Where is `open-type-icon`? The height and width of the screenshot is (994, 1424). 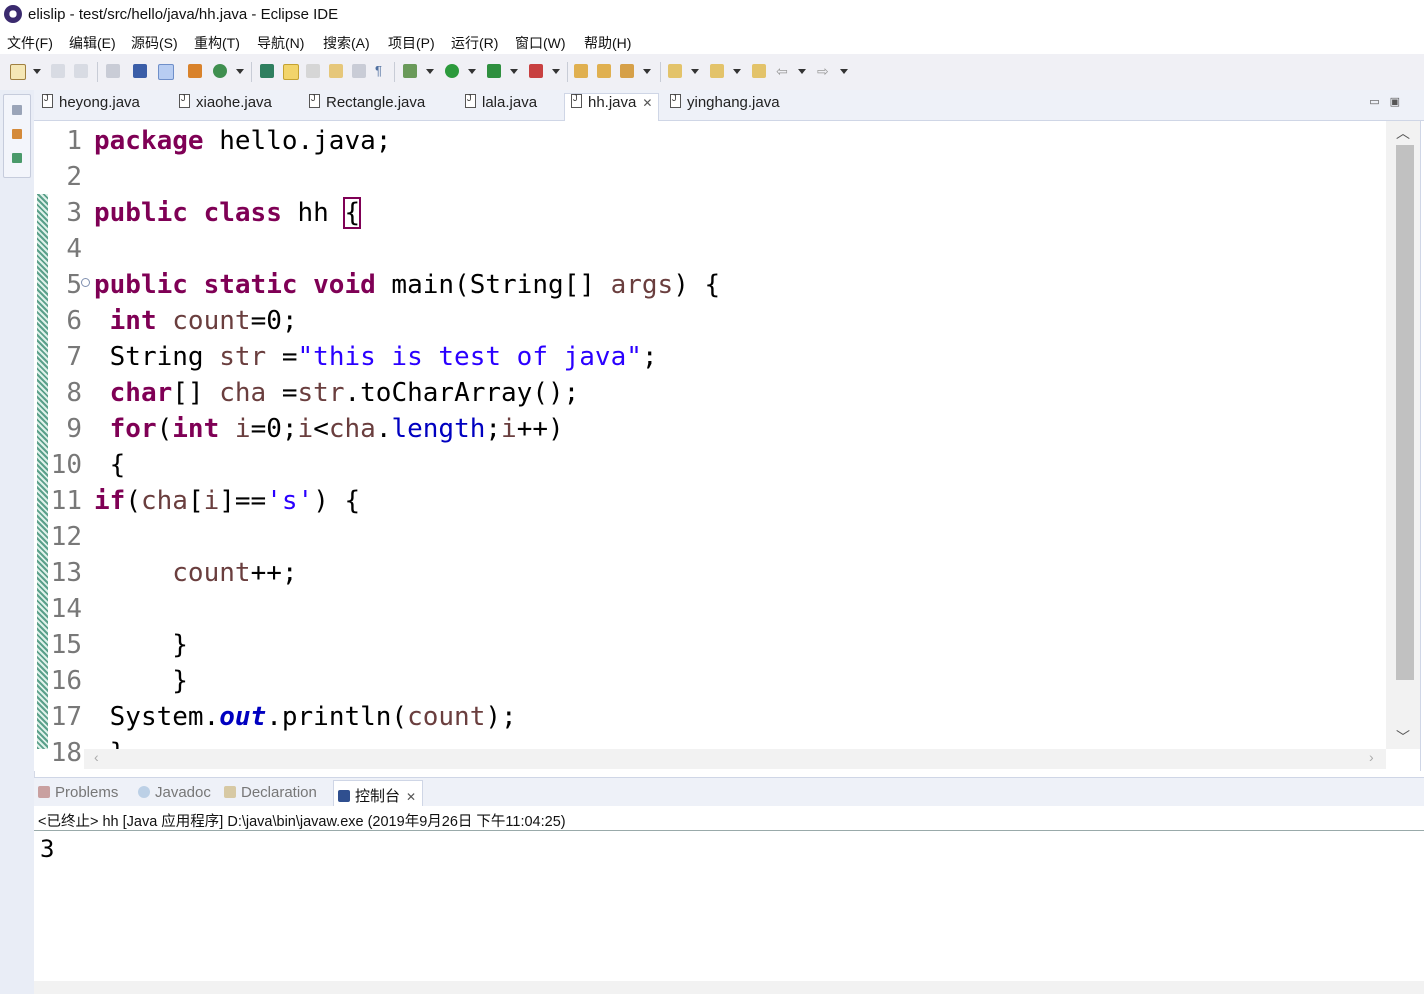 open-type-icon is located at coordinates (336, 71).